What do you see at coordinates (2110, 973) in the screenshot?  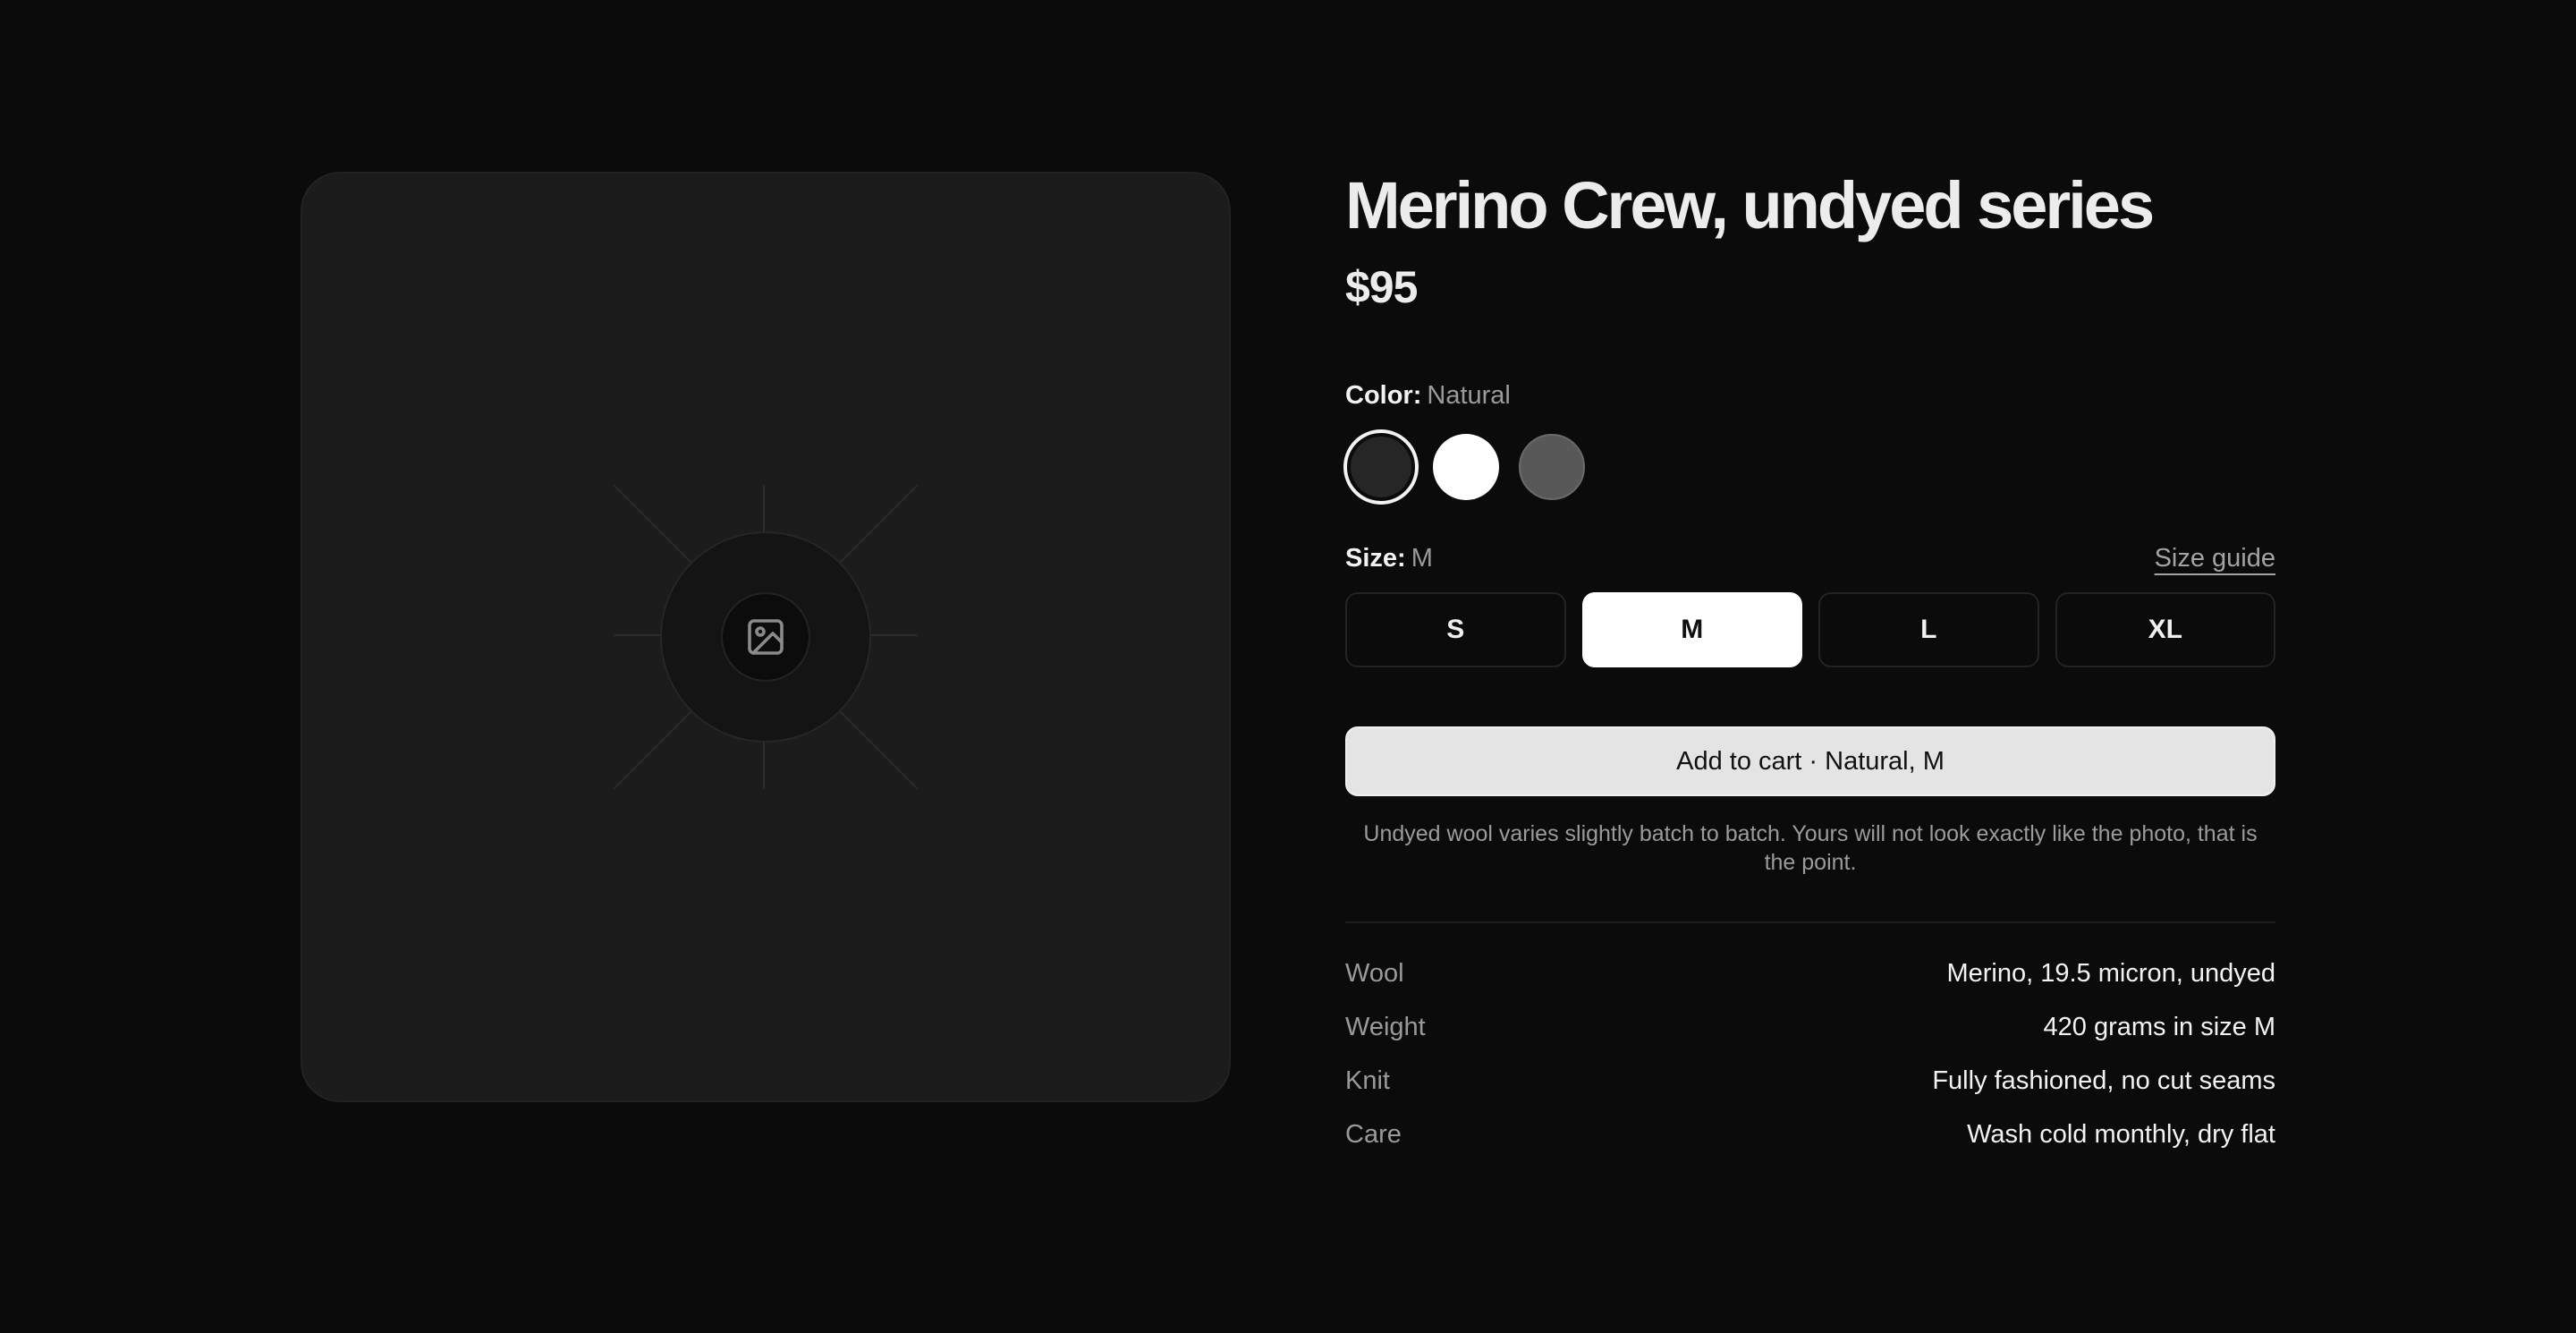 I see `spec-value: Merino, 19.5 micron, undyed` at bounding box center [2110, 973].